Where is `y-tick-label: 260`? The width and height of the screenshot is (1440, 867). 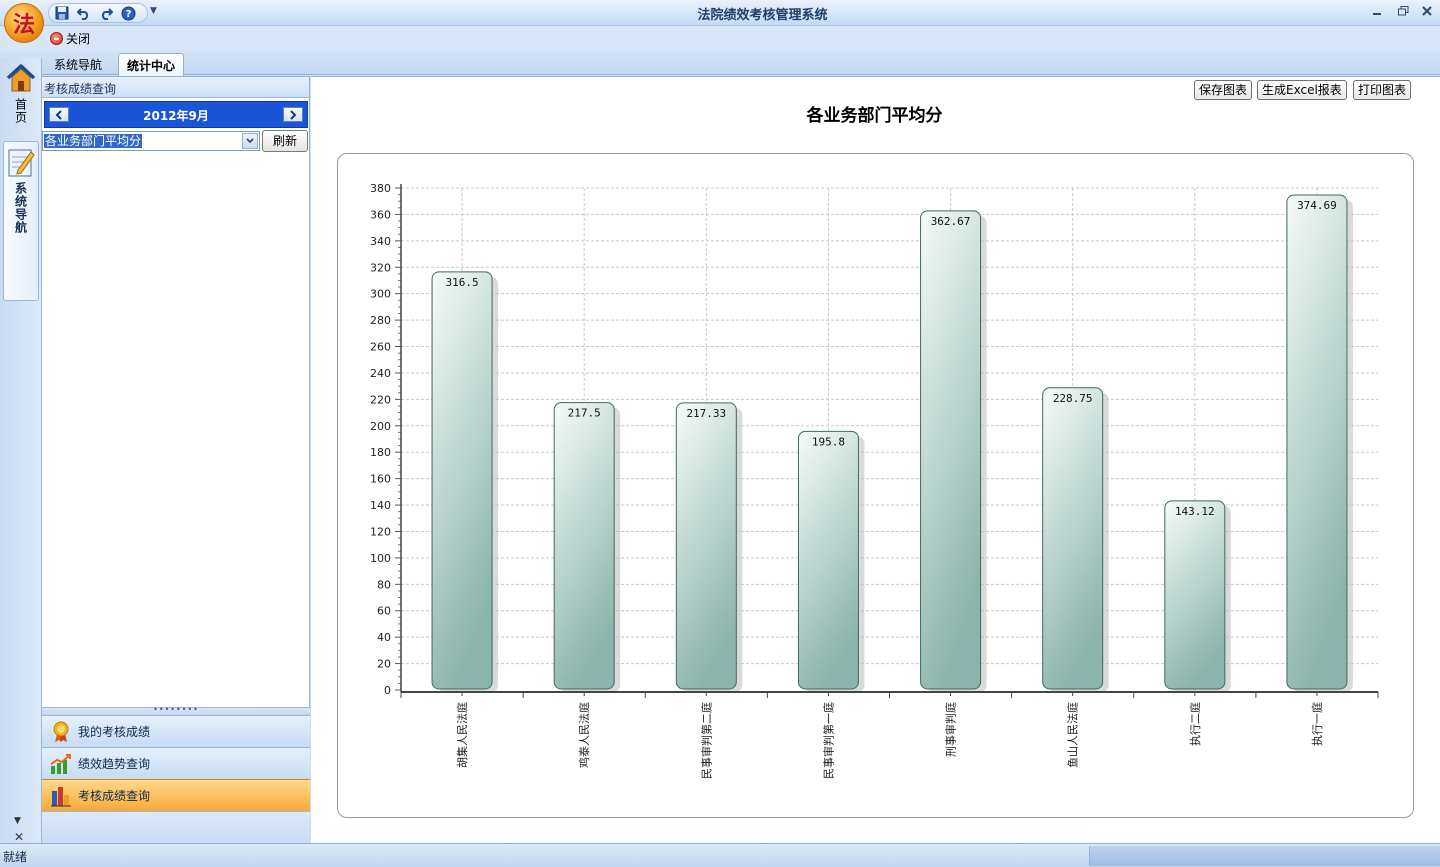 y-tick-label: 260 is located at coordinates (380, 347).